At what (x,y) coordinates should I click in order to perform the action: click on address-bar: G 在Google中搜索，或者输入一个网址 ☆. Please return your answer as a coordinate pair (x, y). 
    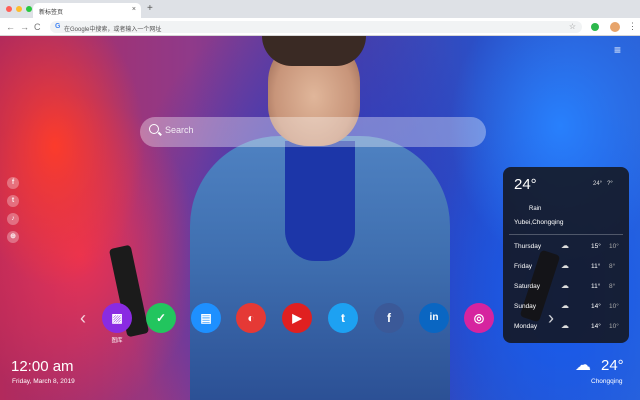
    Looking at the image, I should click on (316, 27).